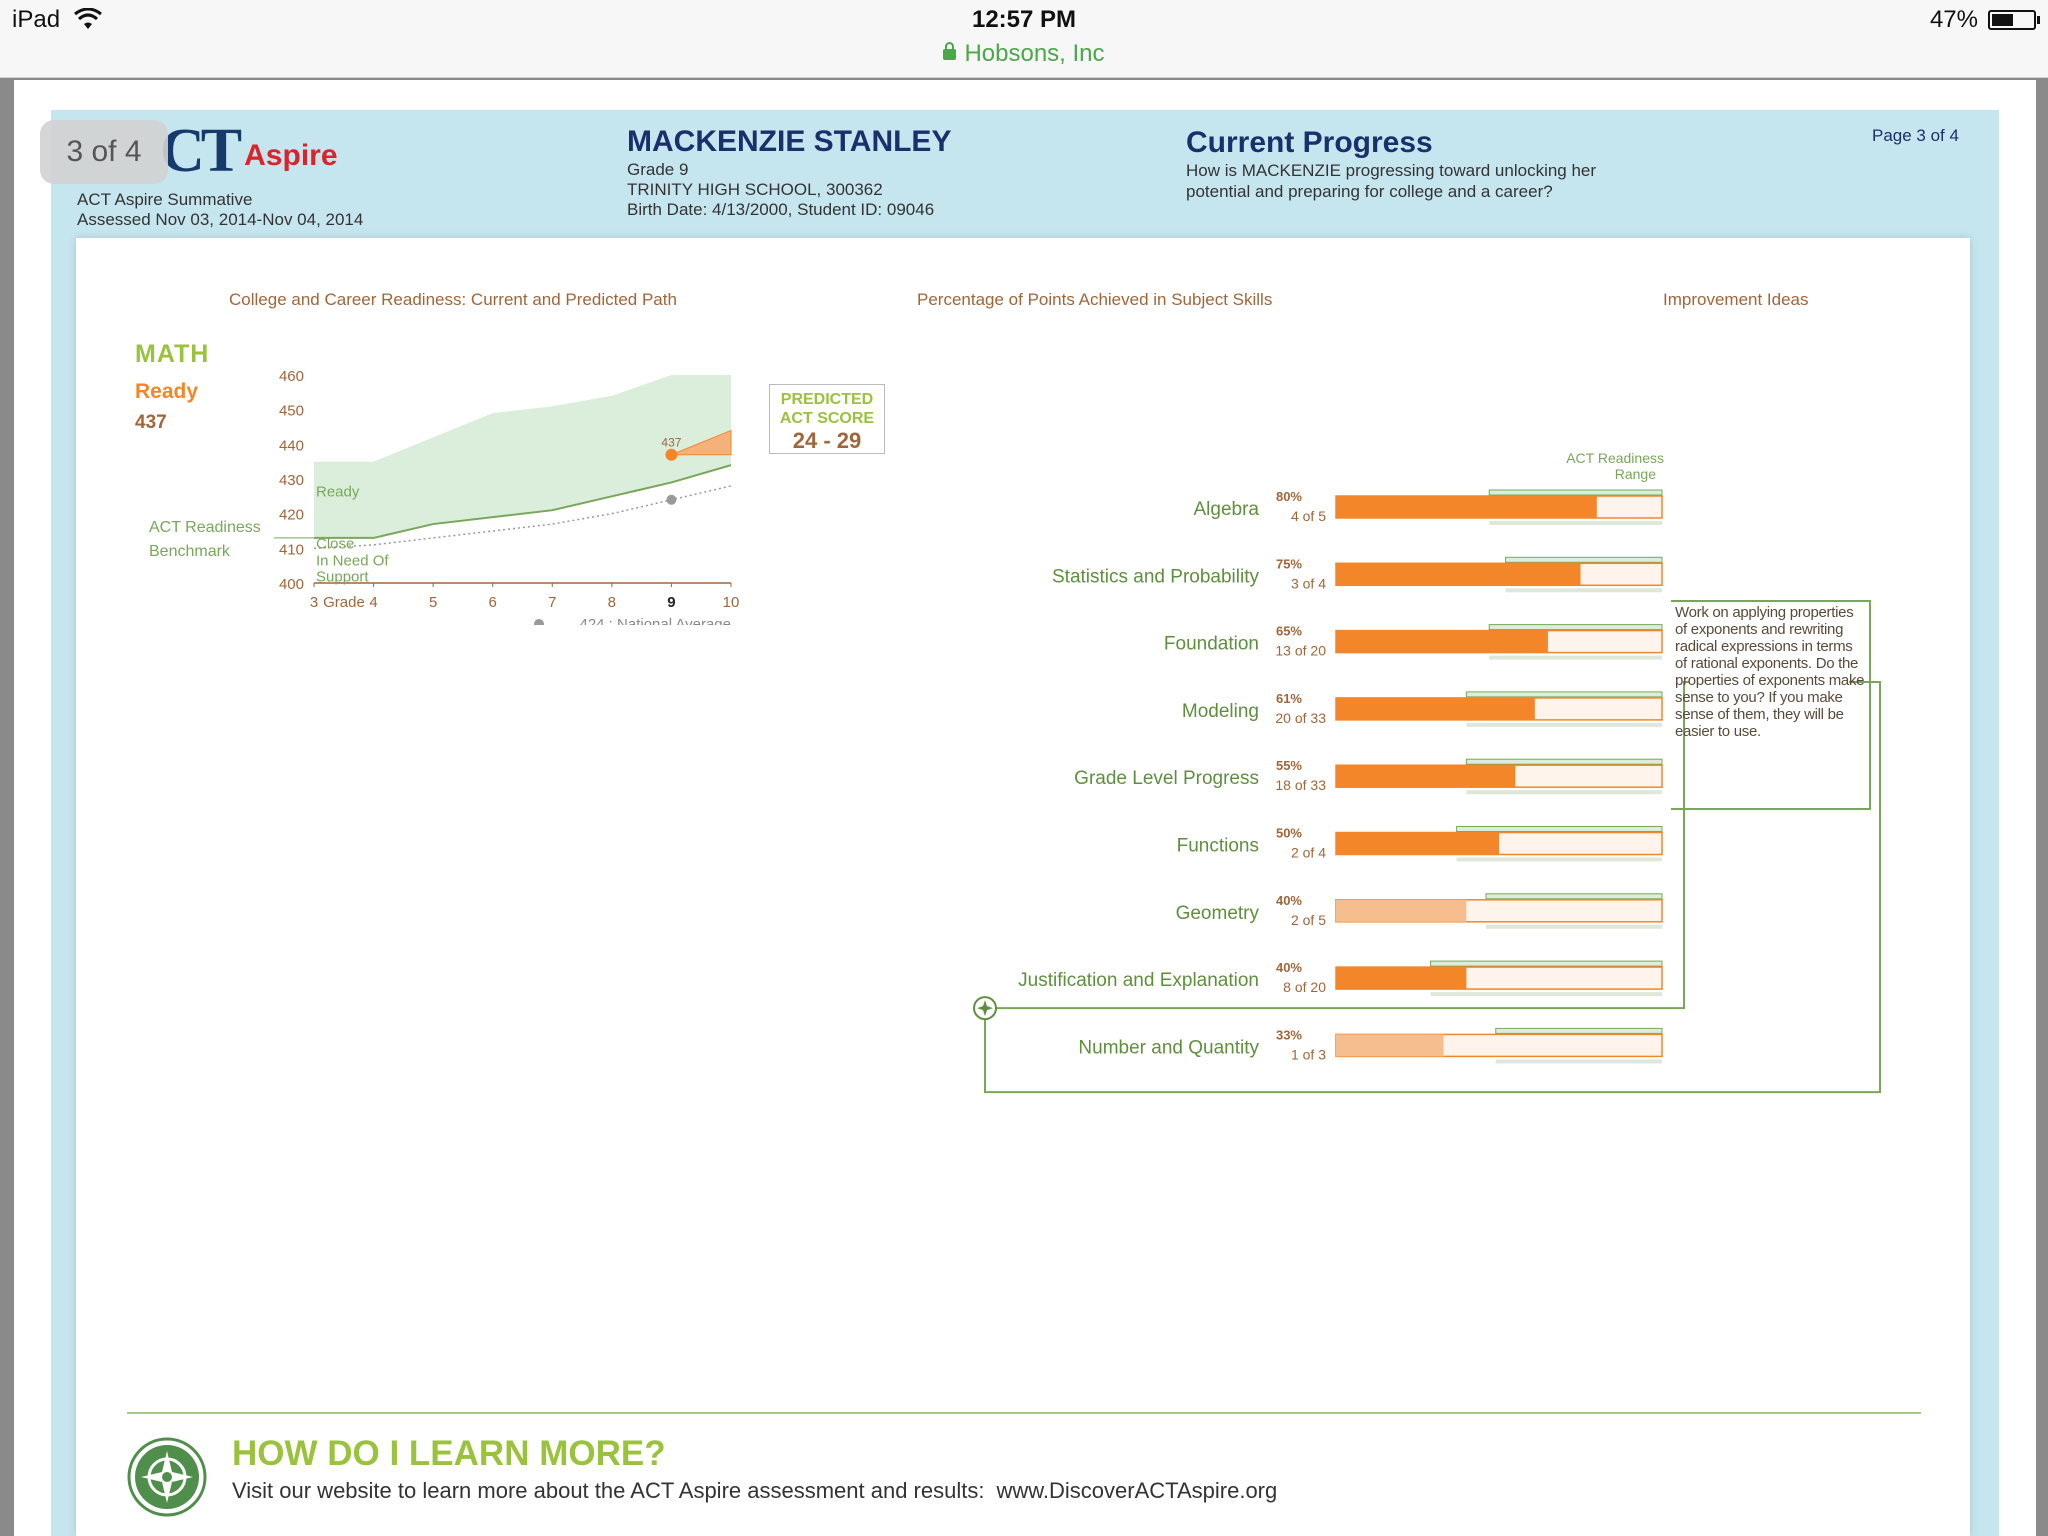 This screenshot has width=2048, height=1536. What do you see at coordinates (827, 440) in the screenshot?
I see `predicted-range: 24 - 29` at bounding box center [827, 440].